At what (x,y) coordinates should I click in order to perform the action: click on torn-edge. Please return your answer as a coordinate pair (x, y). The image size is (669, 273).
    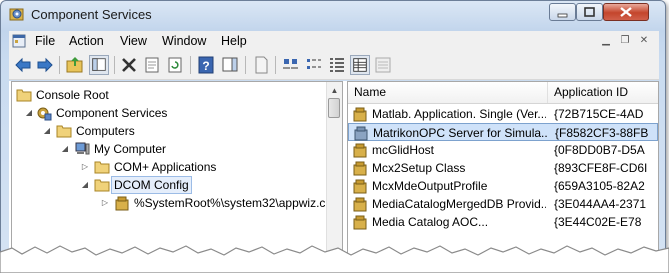
    Looking at the image, I should click on (334, 259).